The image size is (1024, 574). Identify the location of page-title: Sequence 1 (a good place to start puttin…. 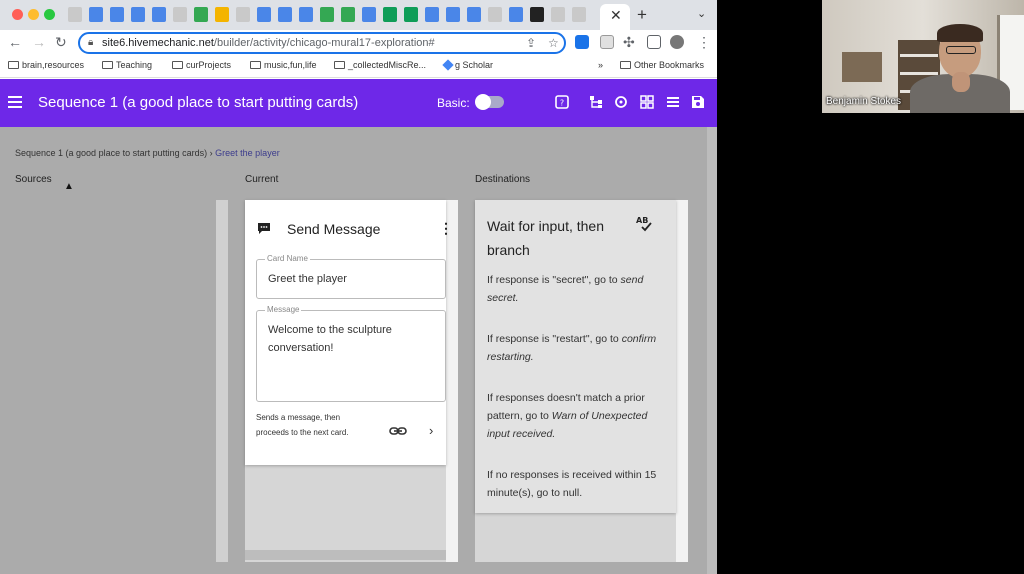
(198, 102).